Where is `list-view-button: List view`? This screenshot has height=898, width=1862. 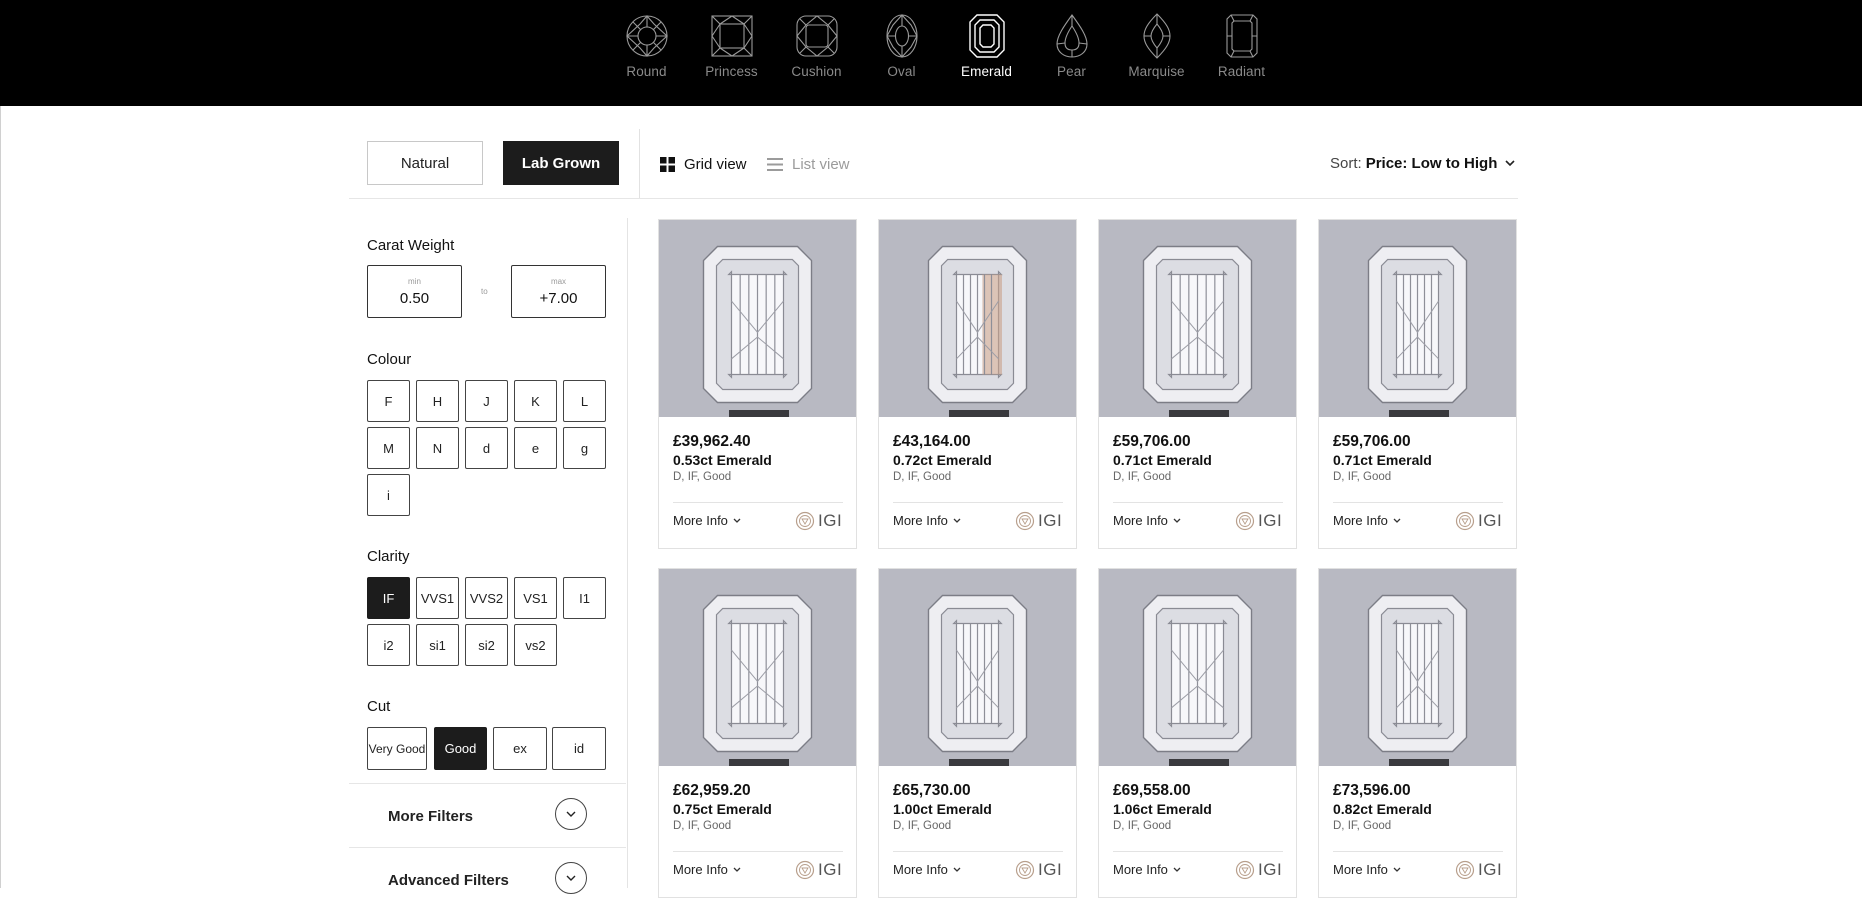
list-view-button: List view is located at coordinates (808, 164).